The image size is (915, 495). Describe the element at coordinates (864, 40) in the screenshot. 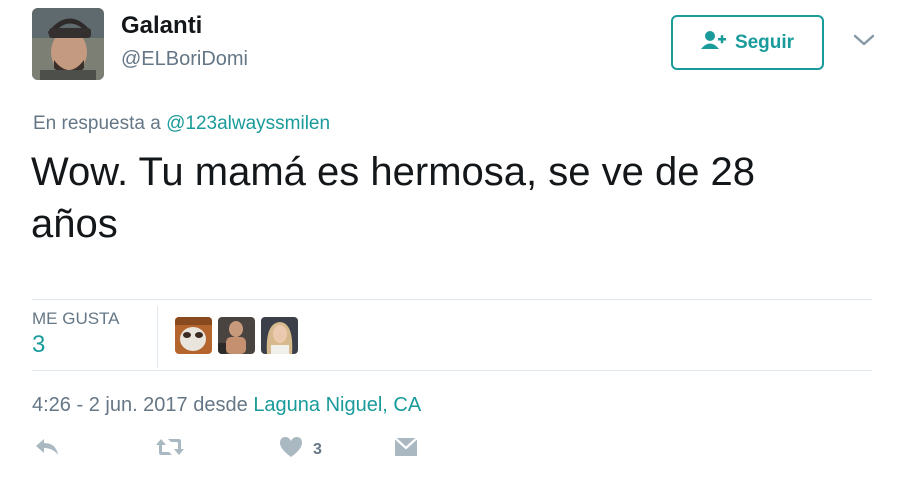

I see `chevron-down-icon` at that location.